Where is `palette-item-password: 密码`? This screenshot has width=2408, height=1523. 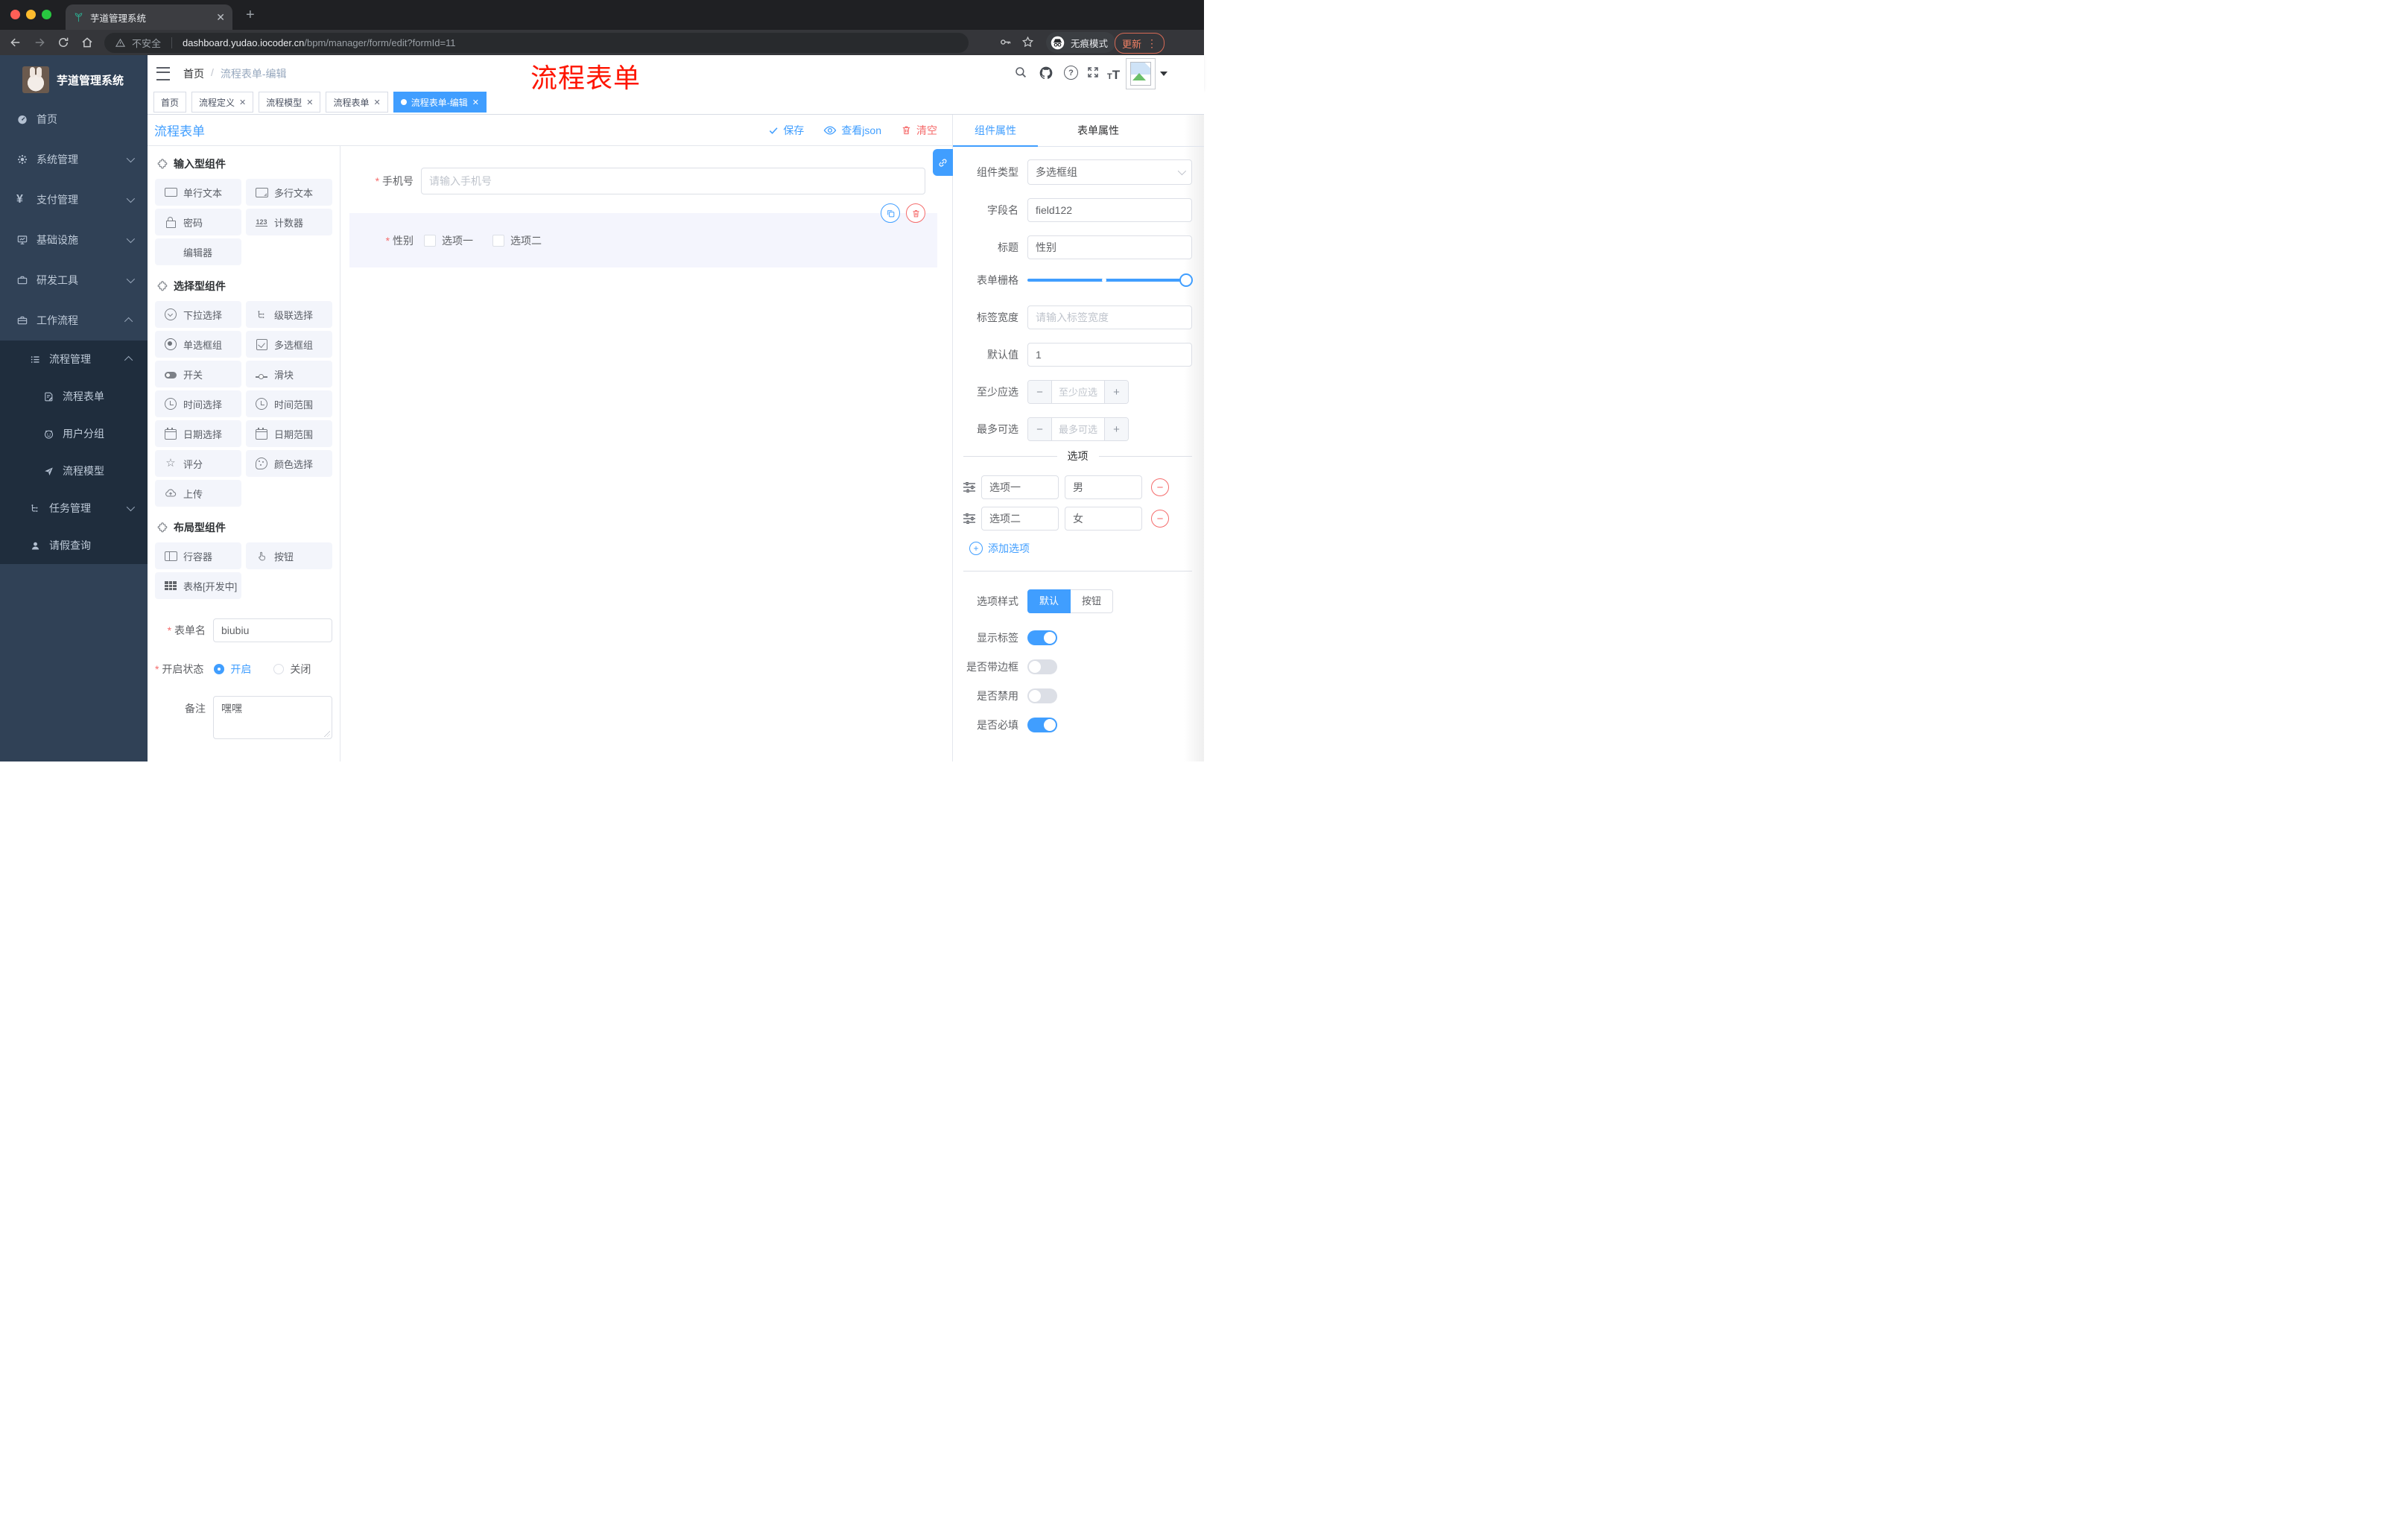 palette-item-password: 密码 is located at coordinates (198, 222).